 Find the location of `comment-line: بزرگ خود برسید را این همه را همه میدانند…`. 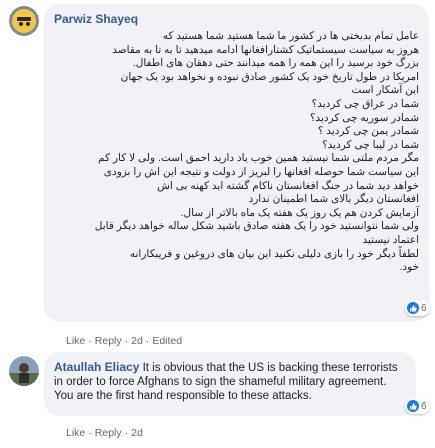

comment-line: بزرگ خود برسید را این همه را همه میدانند… is located at coordinates (275, 63).